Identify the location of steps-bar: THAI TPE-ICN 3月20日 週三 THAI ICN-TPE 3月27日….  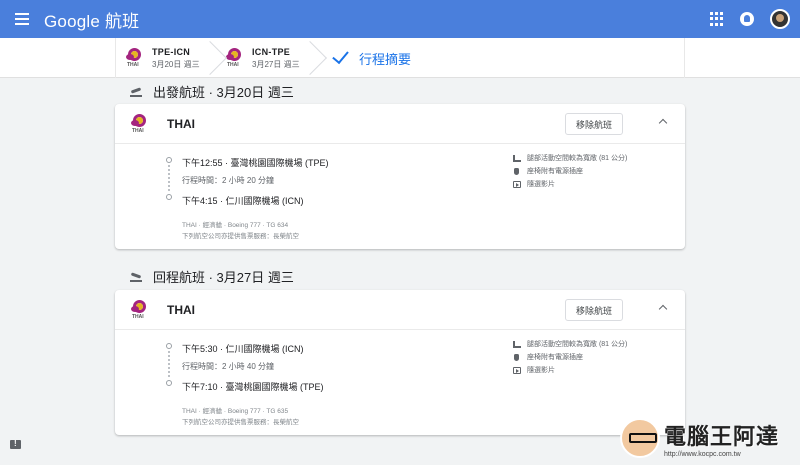
(400, 58).